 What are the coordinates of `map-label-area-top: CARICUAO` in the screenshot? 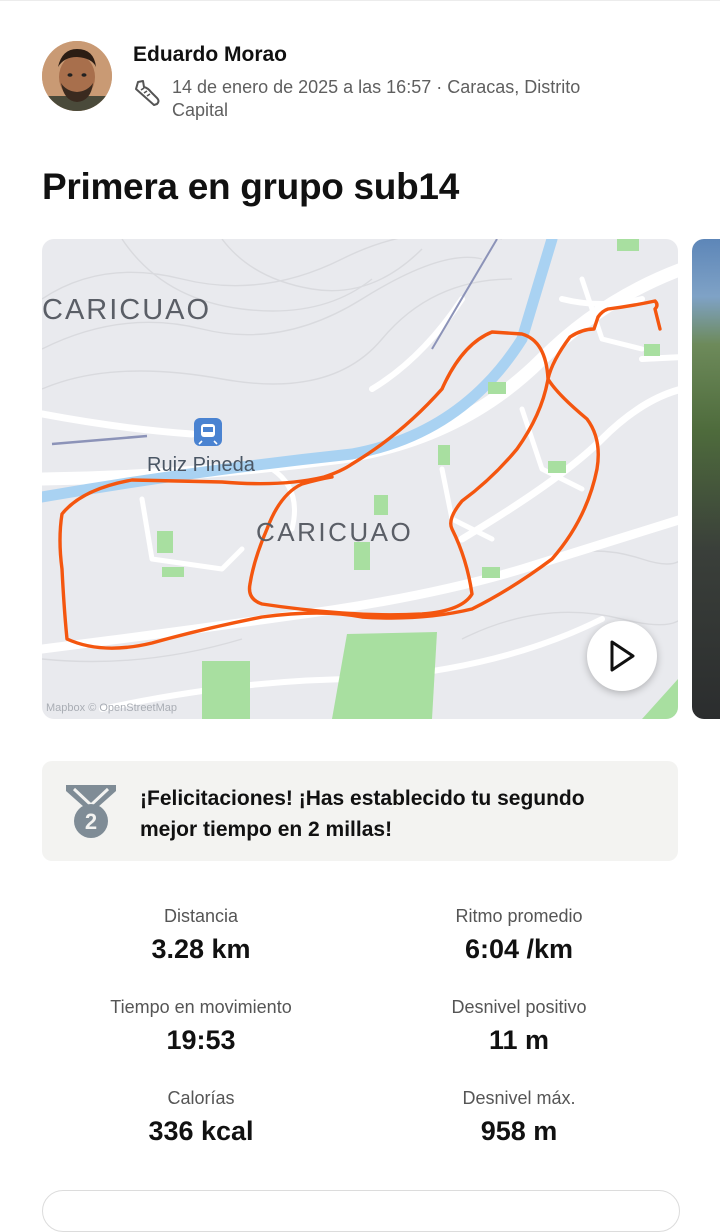 It's located at (126, 310).